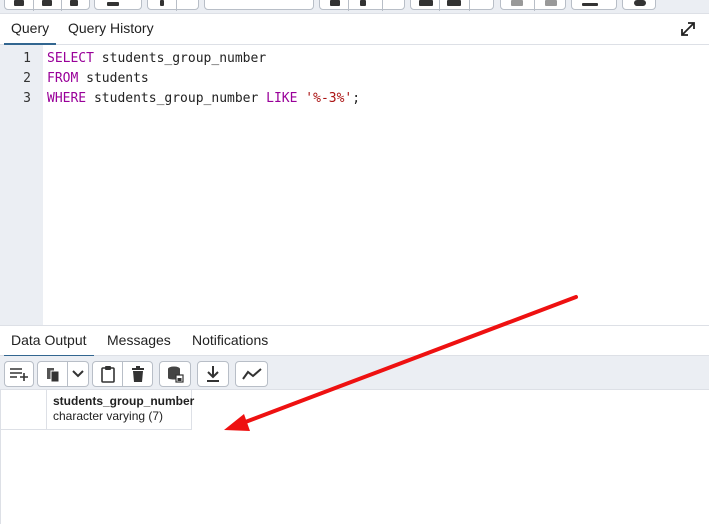  I want to click on tab-query-history: Query History, so click(111, 29).